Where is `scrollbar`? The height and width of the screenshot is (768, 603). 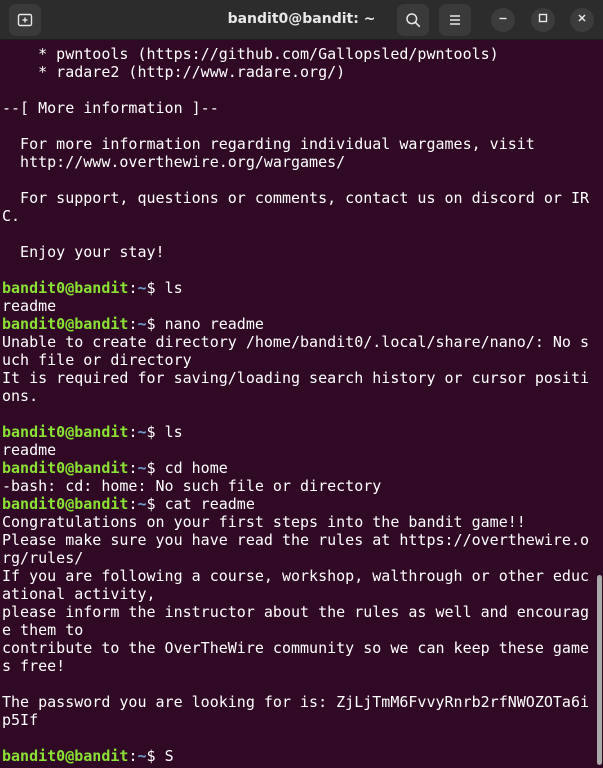 scrollbar is located at coordinates (598, 406).